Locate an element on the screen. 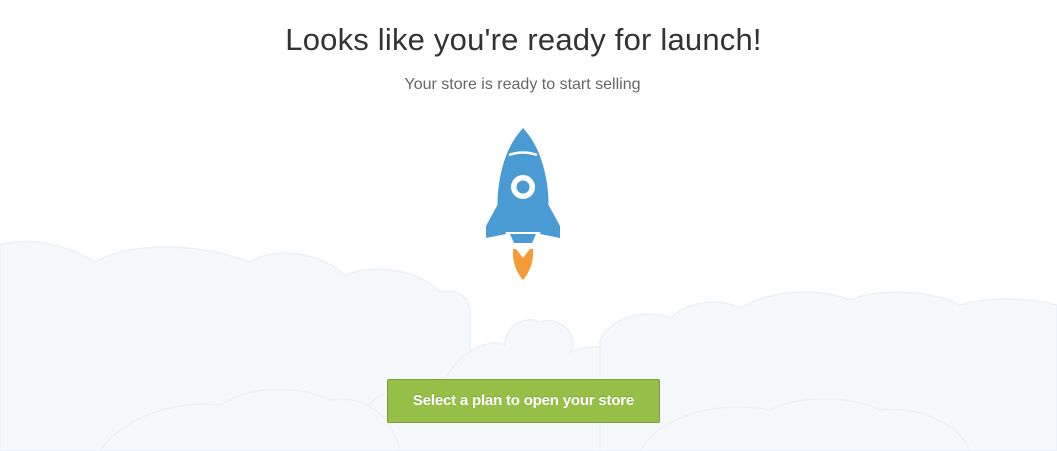 The width and height of the screenshot is (1057, 451). page-title: Looks like you're ready for launch! is located at coordinates (523, 39).